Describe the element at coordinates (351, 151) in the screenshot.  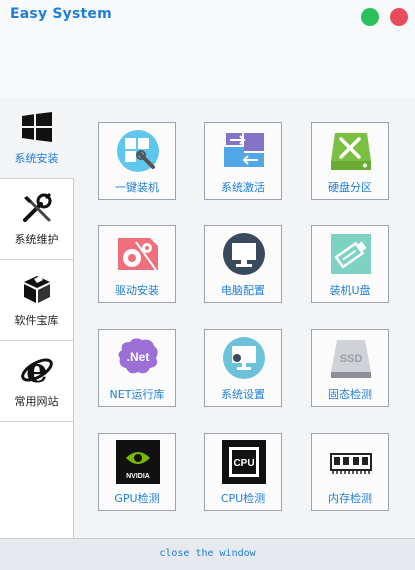
I see `disk-partition-icon` at that location.